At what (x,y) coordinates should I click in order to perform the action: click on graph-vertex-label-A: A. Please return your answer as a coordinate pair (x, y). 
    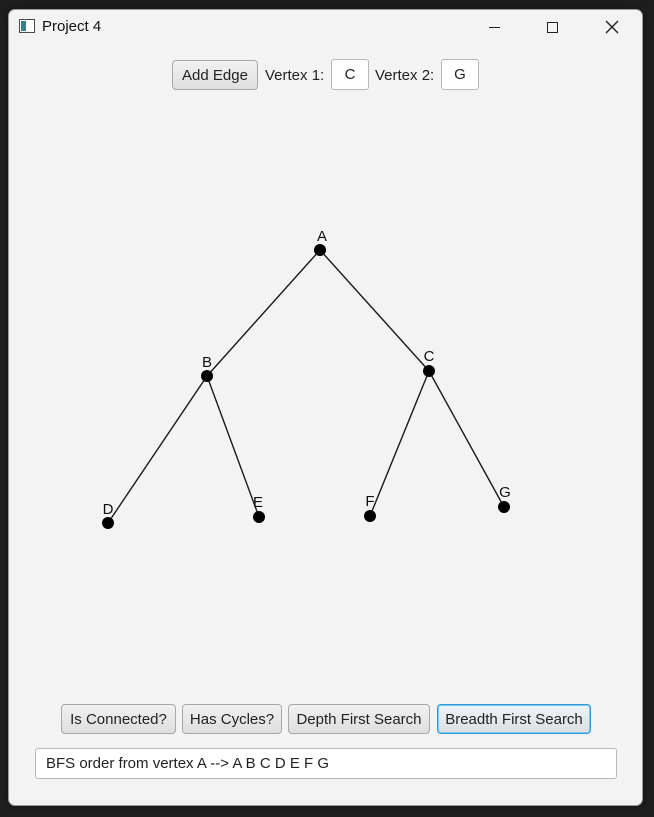
    Looking at the image, I should click on (322, 236).